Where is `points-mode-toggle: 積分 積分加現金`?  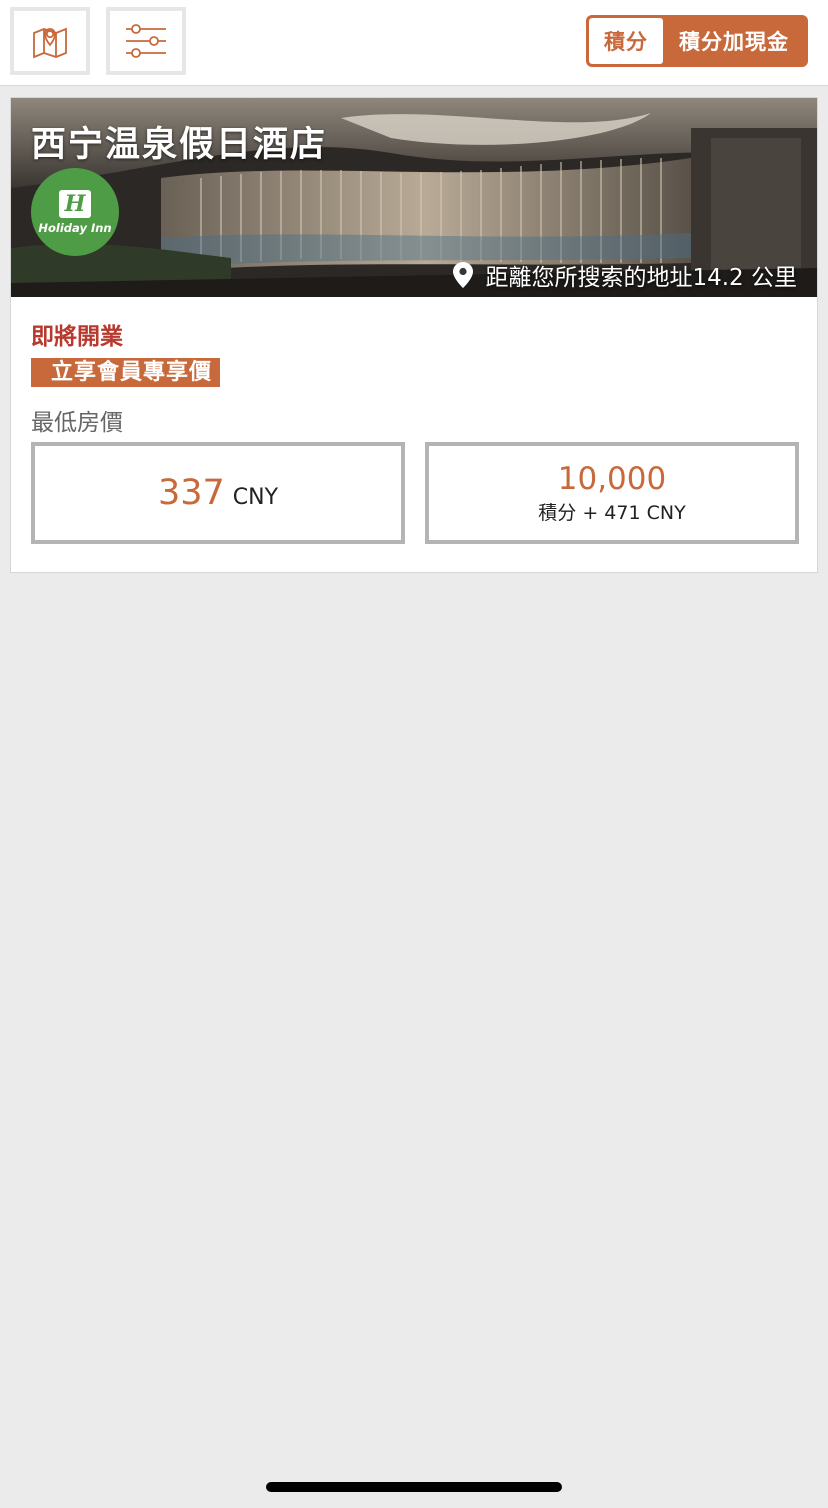
points-mode-toggle: 積分 積分加現金 is located at coordinates (697, 41).